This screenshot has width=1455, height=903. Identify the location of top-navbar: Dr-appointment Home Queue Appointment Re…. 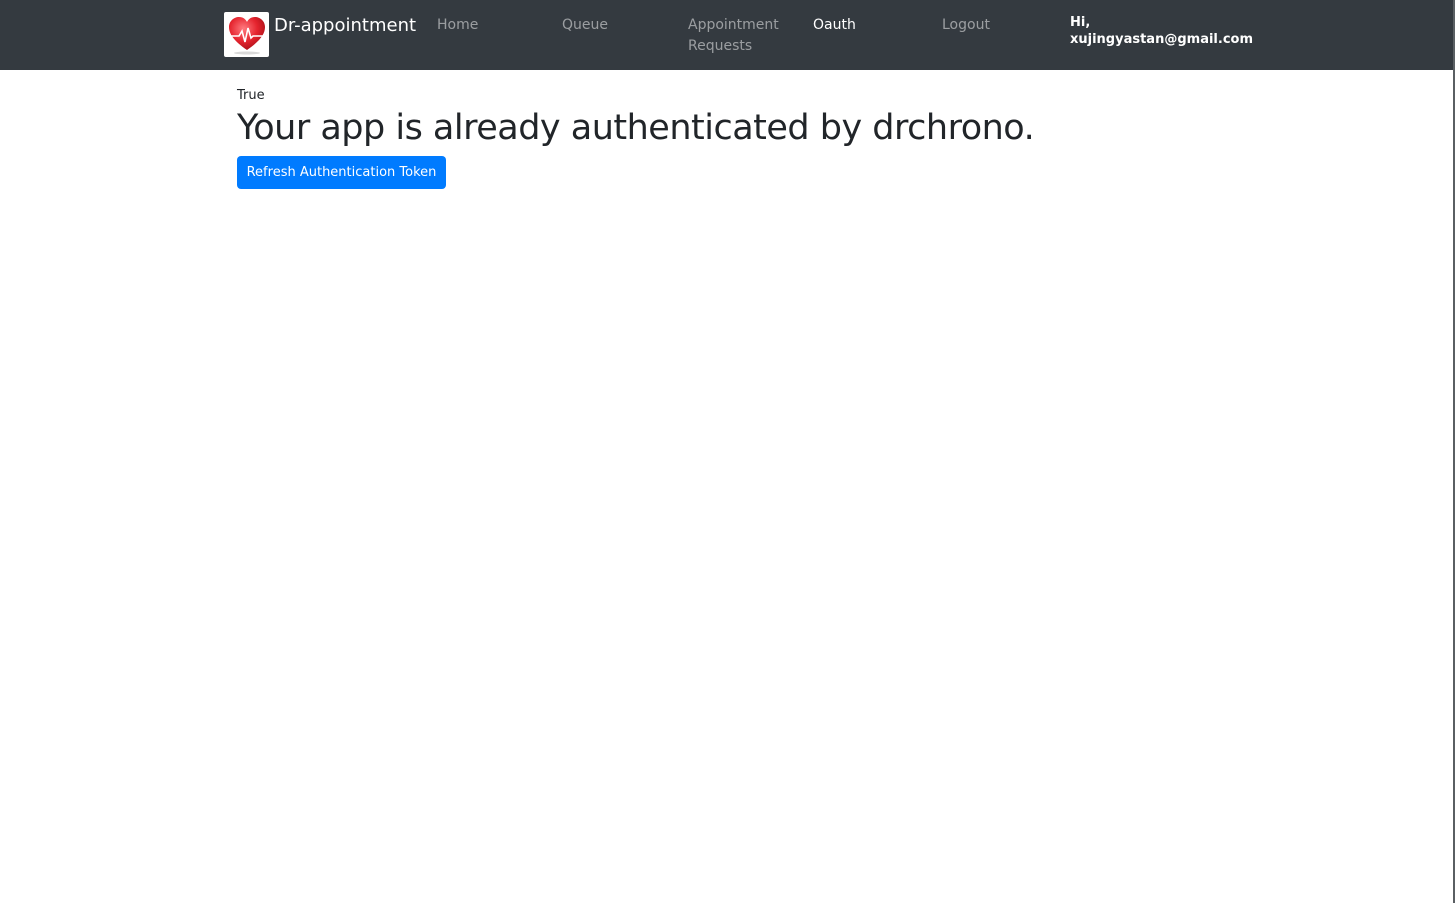
(726, 35).